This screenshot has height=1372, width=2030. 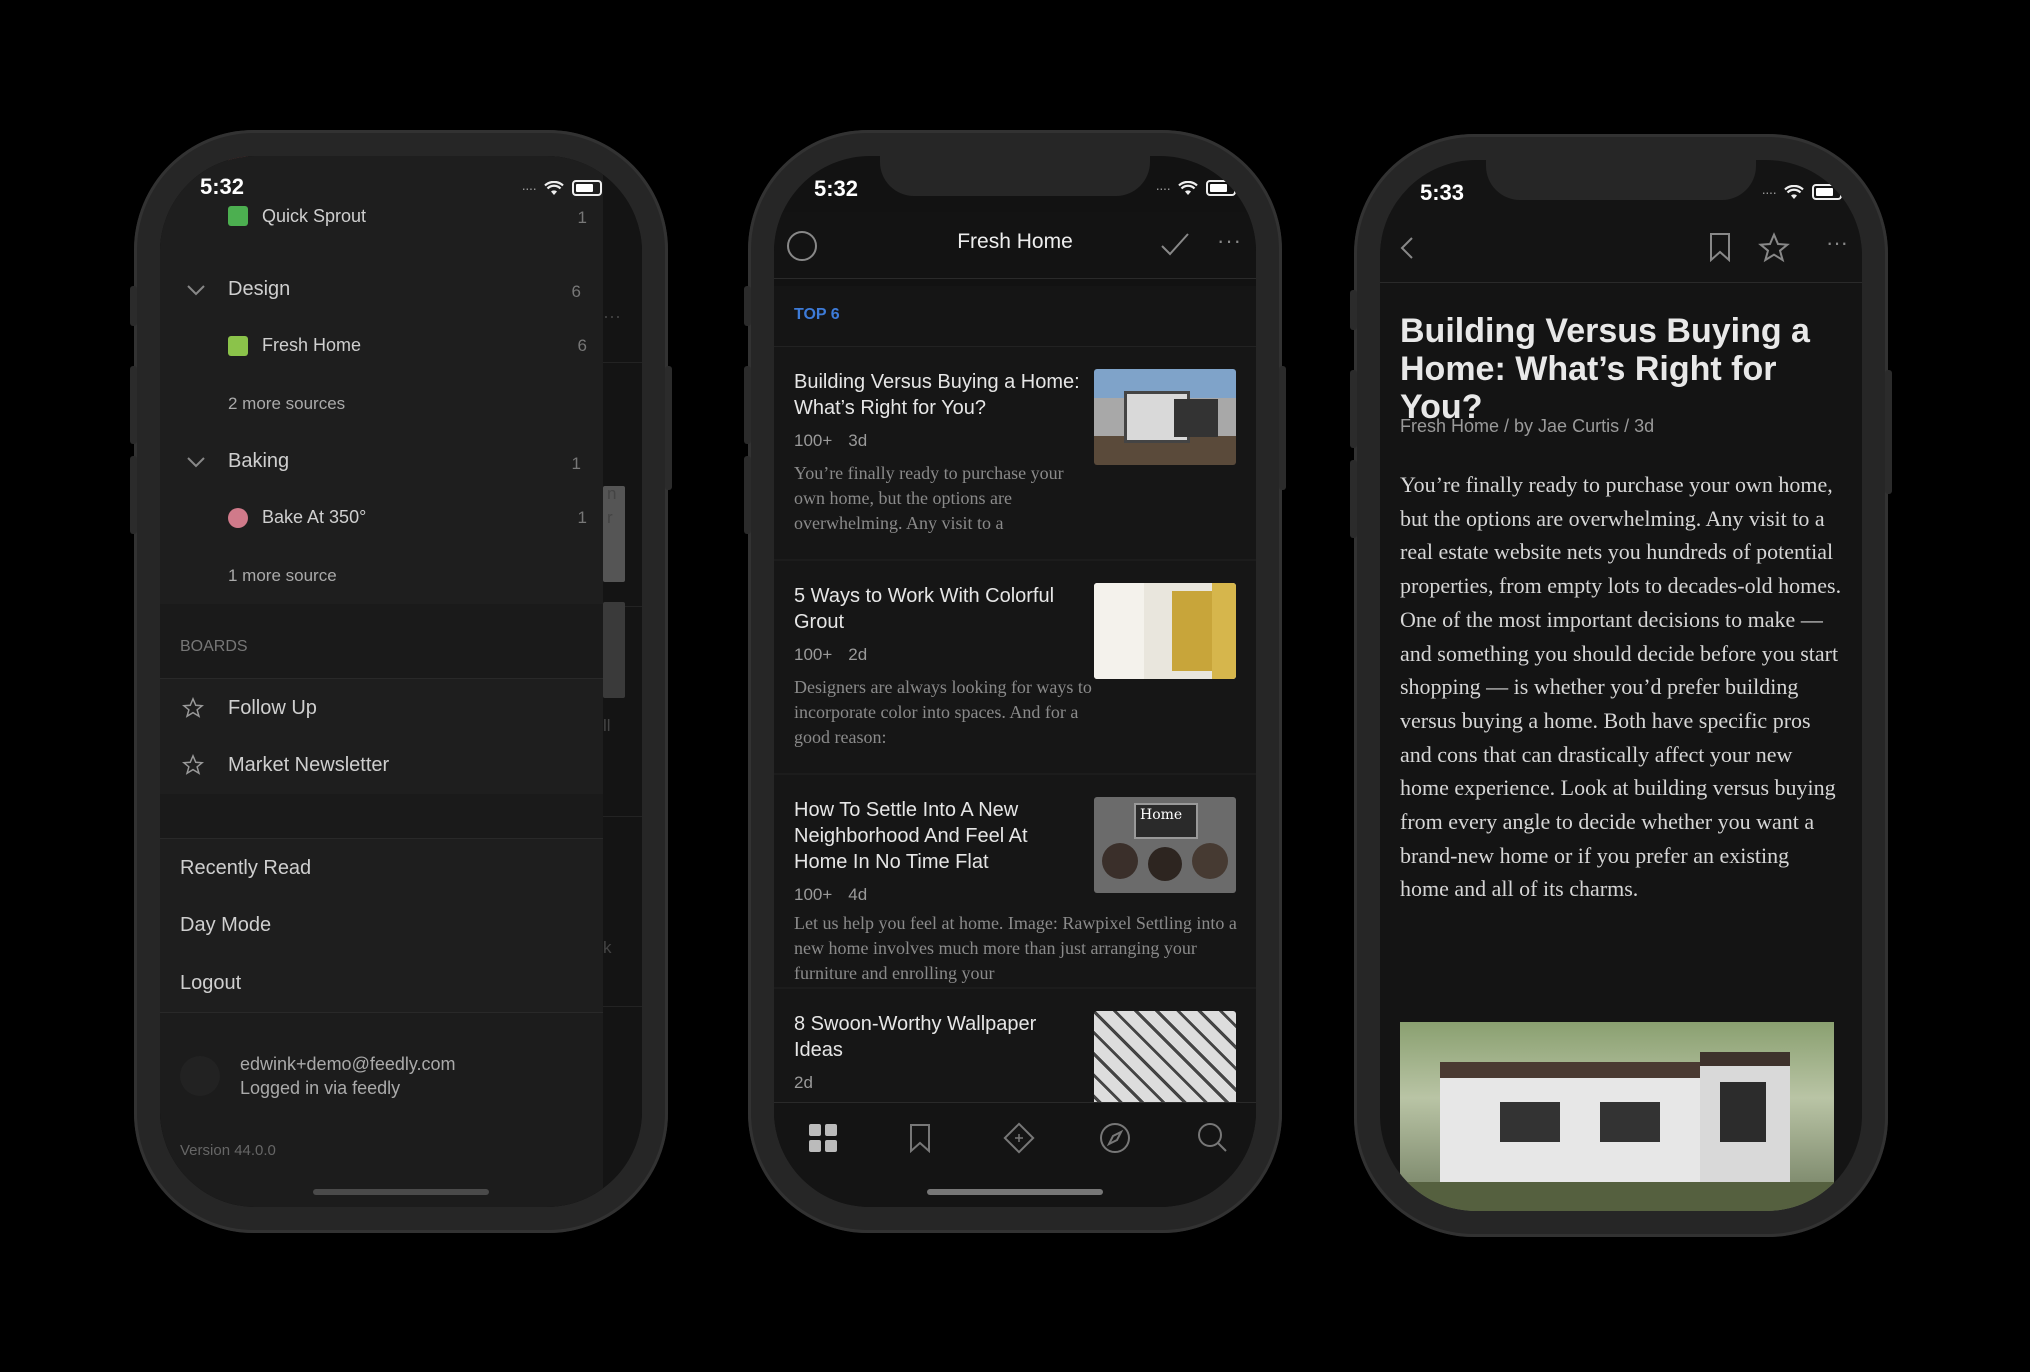 What do you see at coordinates (287, 403) in the screenshot?
I see `more-sources-label: 2 more sources` at bounding box center [287, 403].